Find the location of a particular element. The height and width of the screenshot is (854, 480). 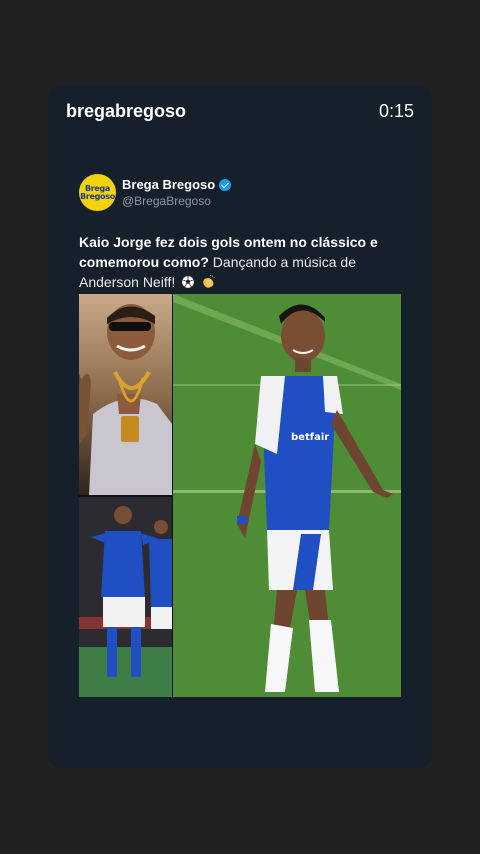

handle: @BregaBregoso is located at coordinates (176, 201).